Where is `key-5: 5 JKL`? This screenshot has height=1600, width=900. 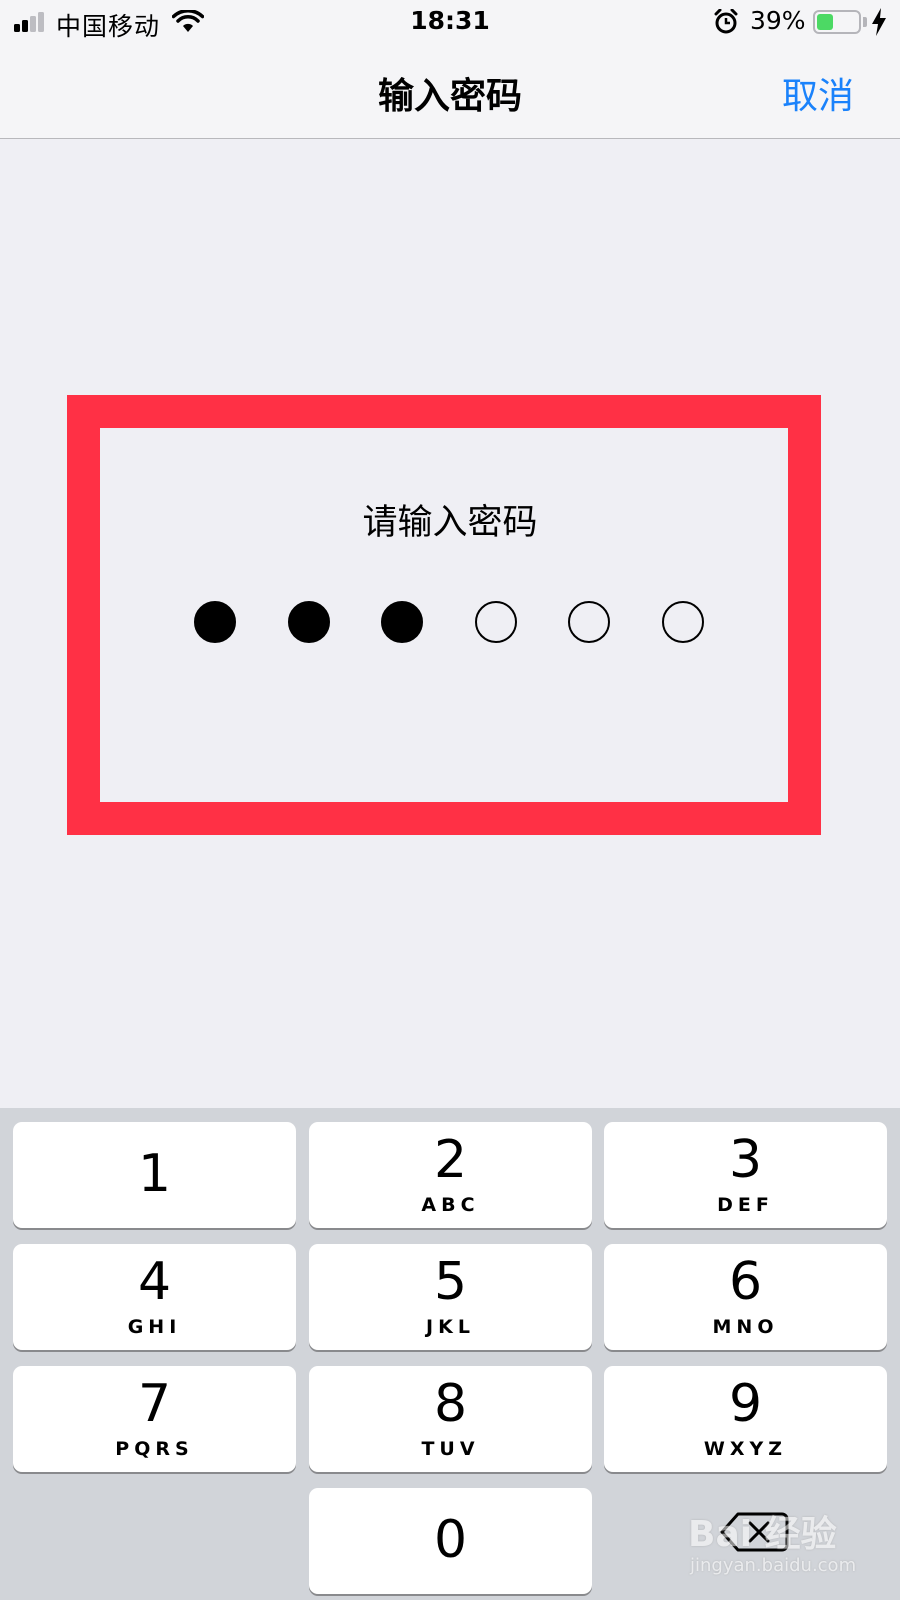
key-5: 5 JKL is located at coordinates (450, 1297).